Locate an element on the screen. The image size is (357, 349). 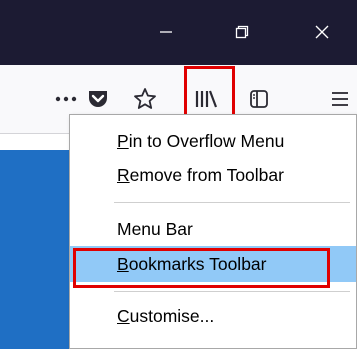
menu-item-accel: R is located at coordinates (123, 174).